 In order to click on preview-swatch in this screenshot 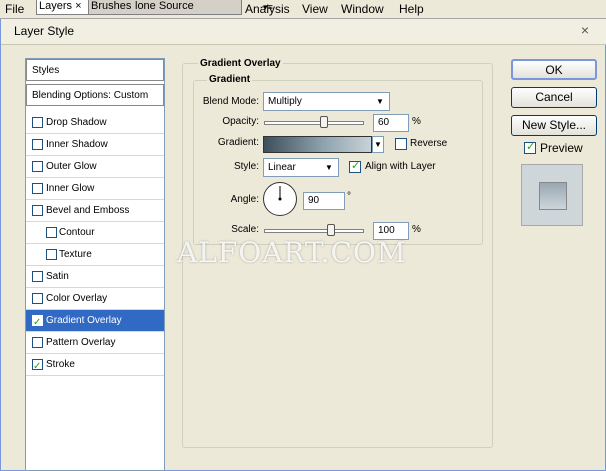, I will do `click(553, 196)`.